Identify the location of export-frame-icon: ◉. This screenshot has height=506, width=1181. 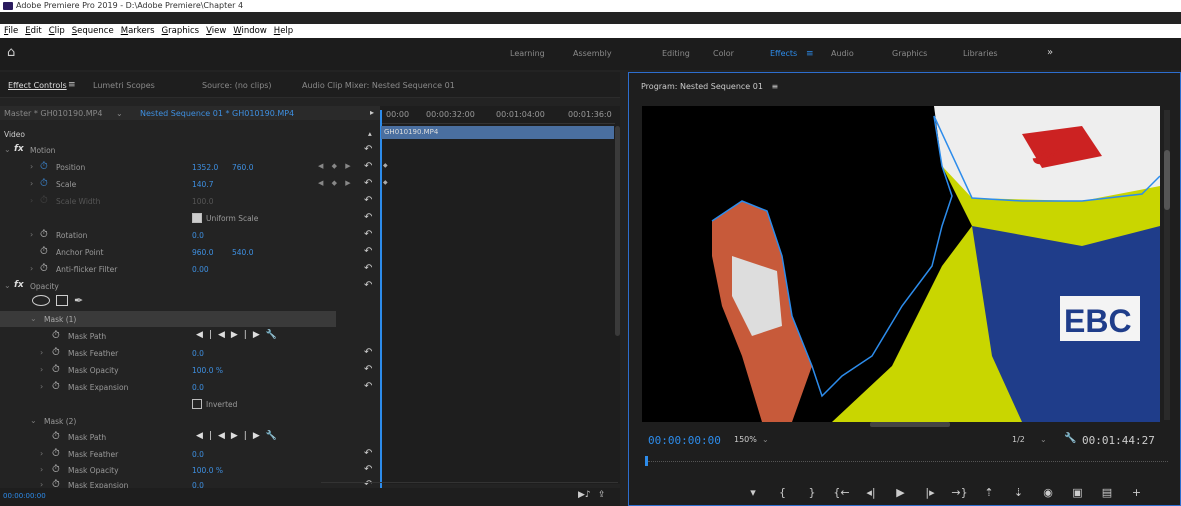
(1048, 492).